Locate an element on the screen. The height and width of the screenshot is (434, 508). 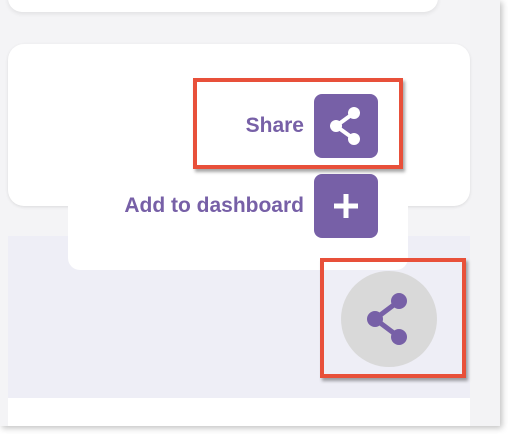
add-to-dashboard-button is located at coordinates (346, 206).